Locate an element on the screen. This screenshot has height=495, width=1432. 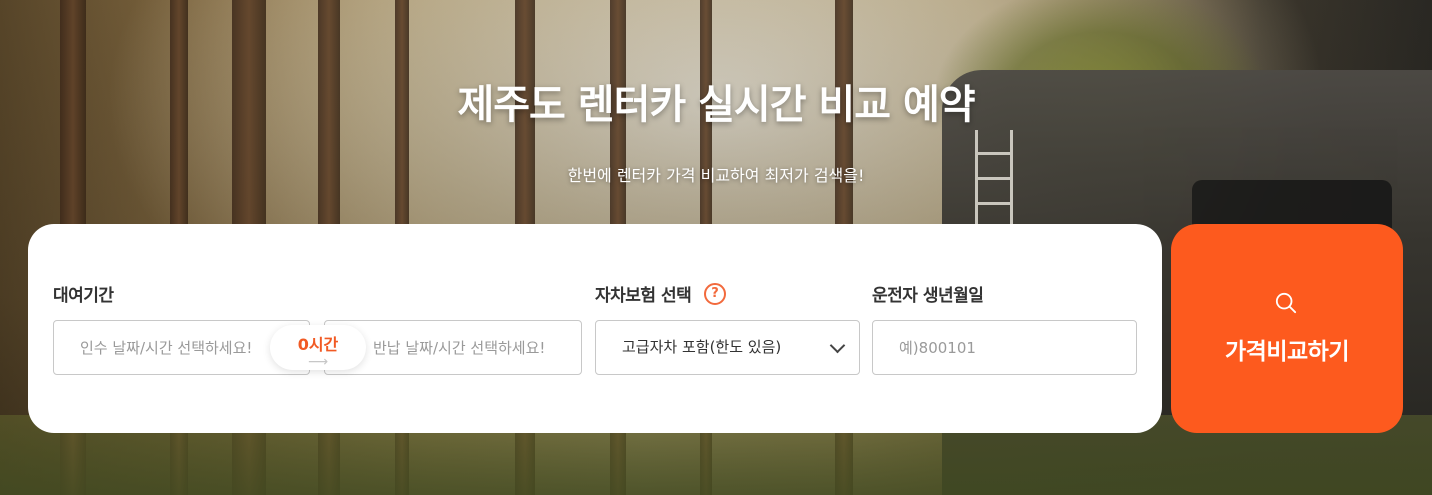
rental-duration-text: 0시간 is located at coordinates (318, 344).